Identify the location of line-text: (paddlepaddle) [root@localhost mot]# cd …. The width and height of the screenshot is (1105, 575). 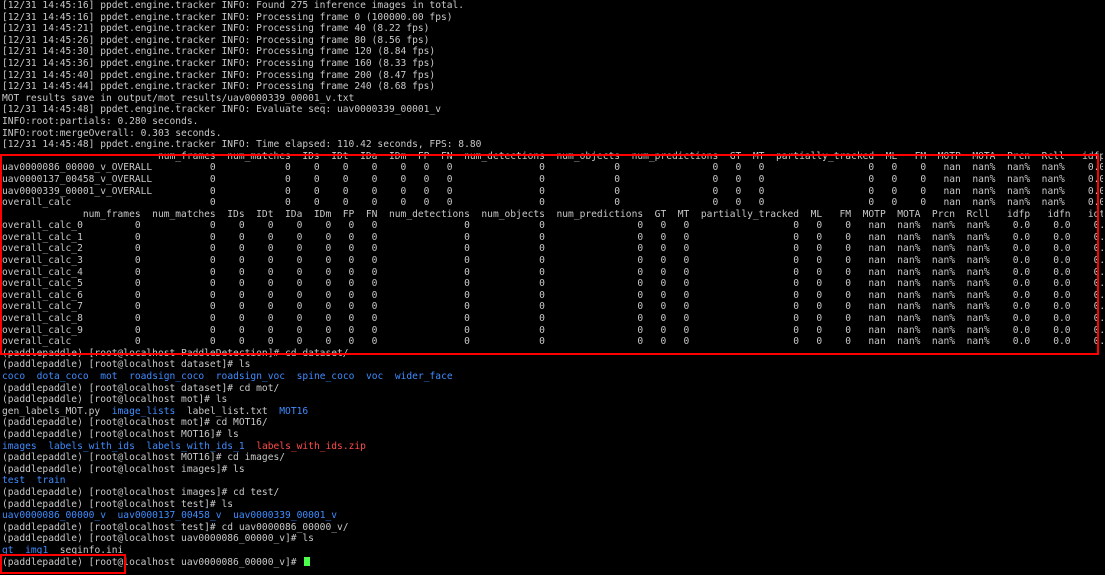
(135, 423).